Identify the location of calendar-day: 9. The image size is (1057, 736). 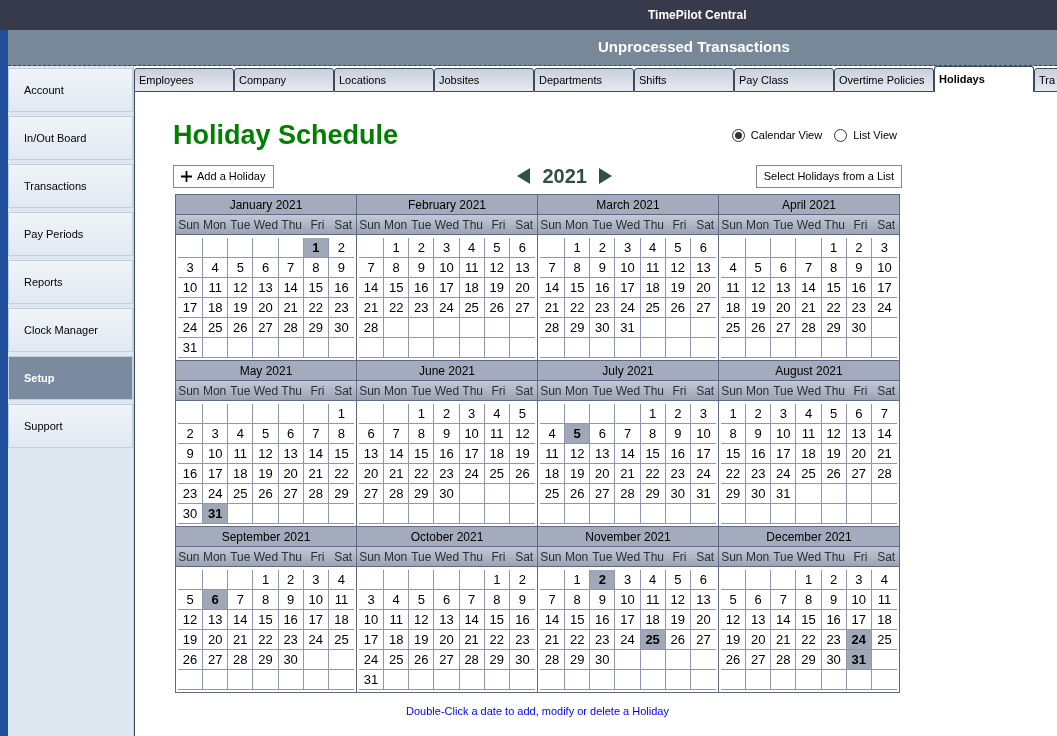
(603, 600).